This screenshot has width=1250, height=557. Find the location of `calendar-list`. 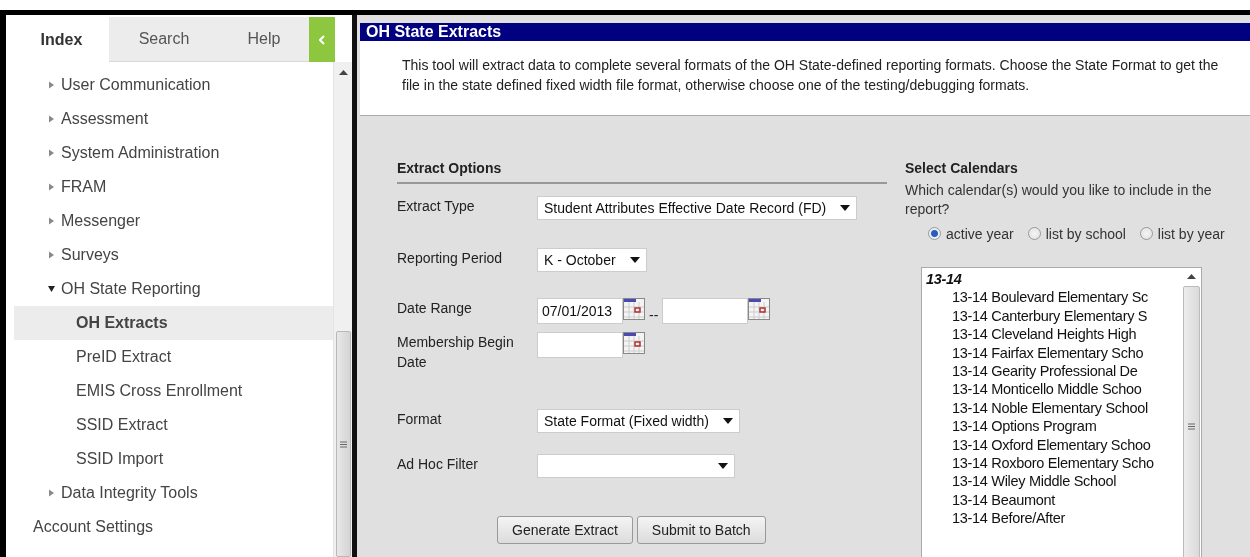

calendar-list is located at coordinates (1061, 412).